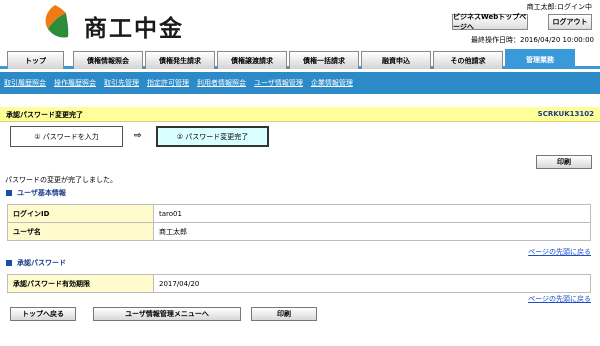 The width and height of the screenshot is (600, 346). Describe the element at coordinates (565, 114) in the screenshot. I see `screen-id: SCRKUK13102` at that location.